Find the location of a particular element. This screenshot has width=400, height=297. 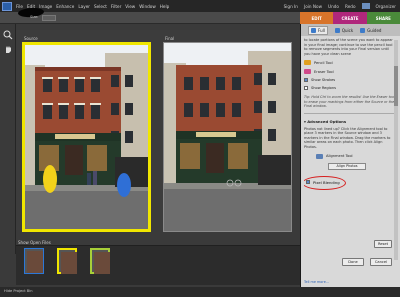

tab-guided: Guided is located at coordinates (371, 30).